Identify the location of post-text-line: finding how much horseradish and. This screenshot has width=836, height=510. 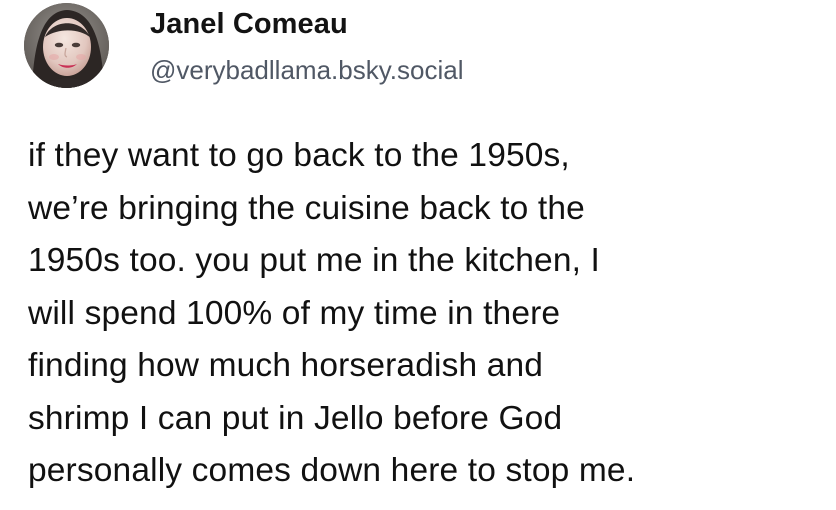
(286, 365).